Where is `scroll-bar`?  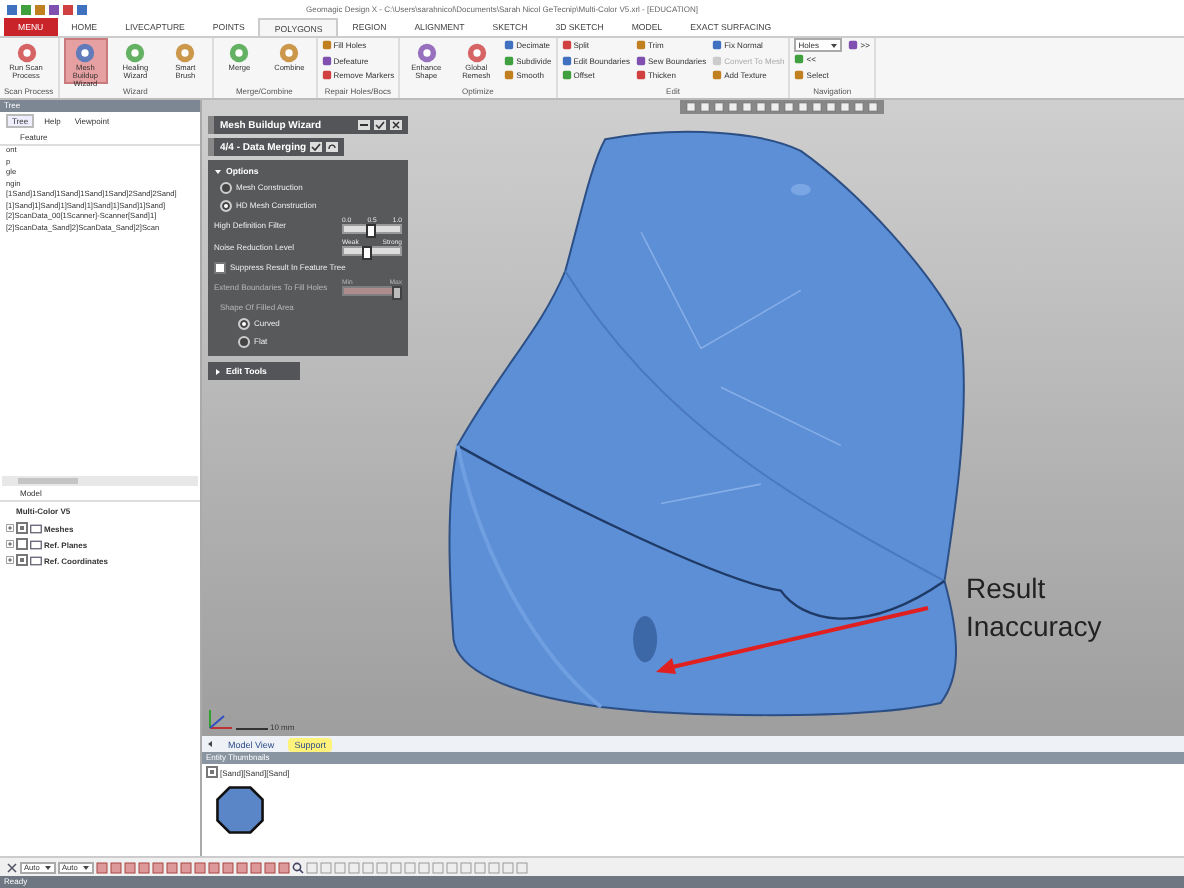
scroll-bar is located at coordinates (100, 481).